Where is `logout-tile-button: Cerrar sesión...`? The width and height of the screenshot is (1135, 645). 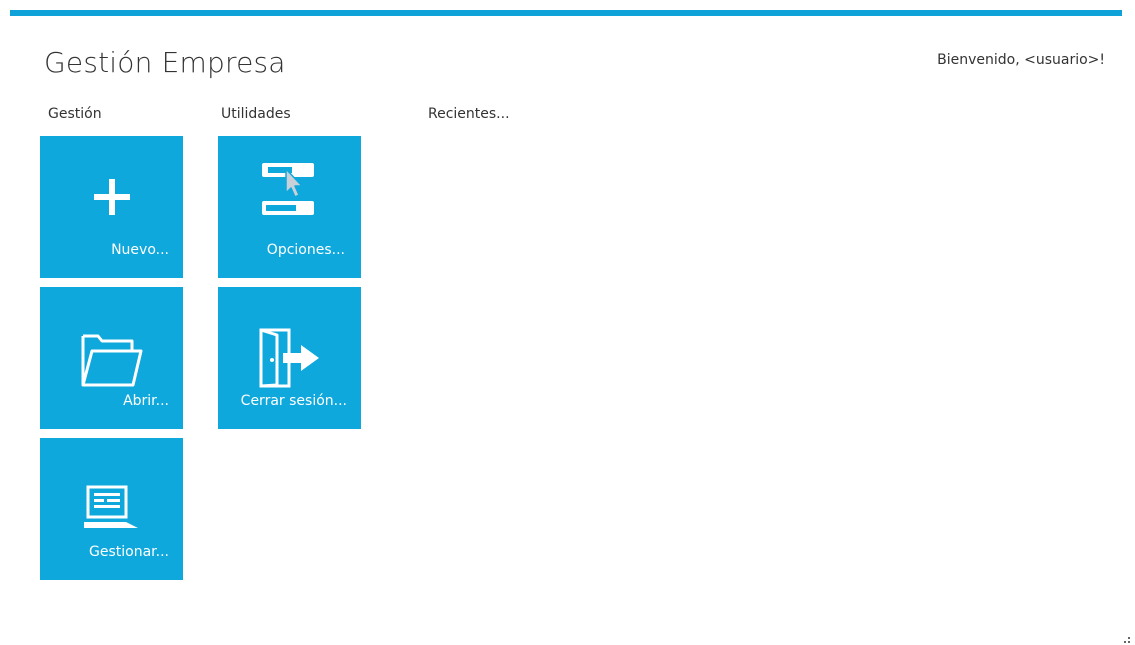 logout-tile-button: Cerrar sesión... is located at coordinates (289, 358).